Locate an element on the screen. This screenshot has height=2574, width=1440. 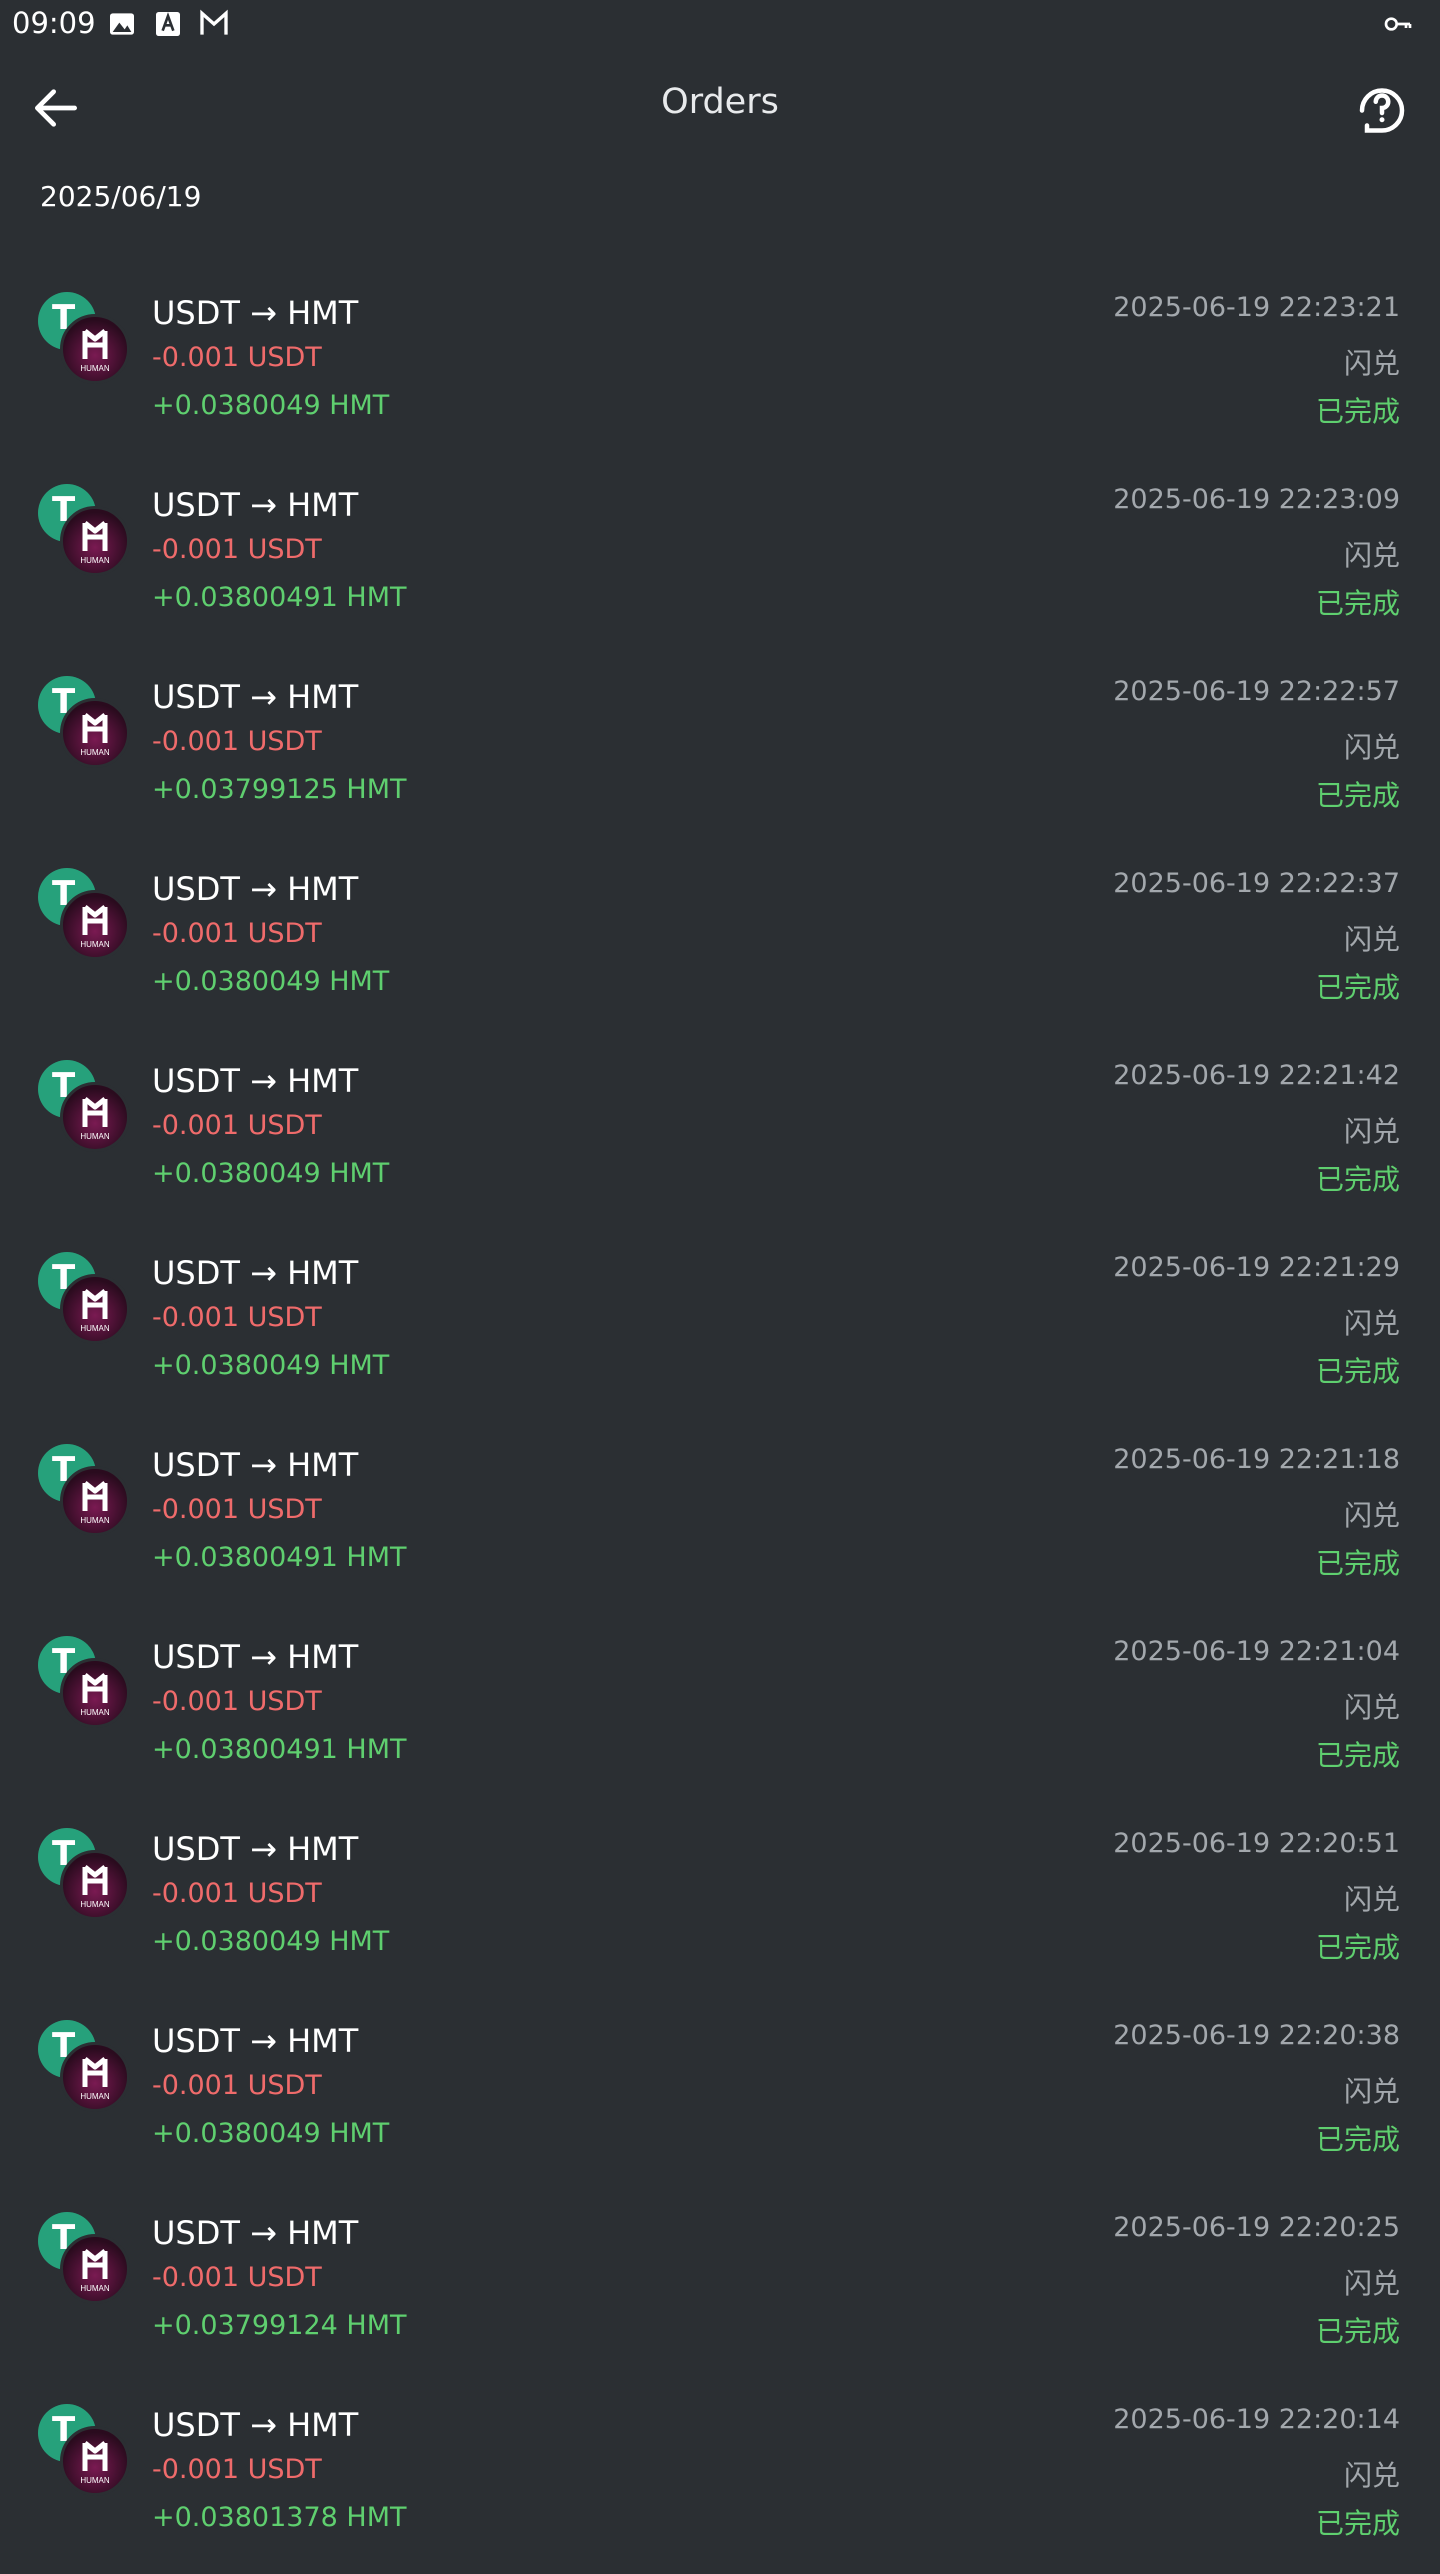
order-datetime: 2025-06-19 22:23:09 is located at coordinates (1256, 499).